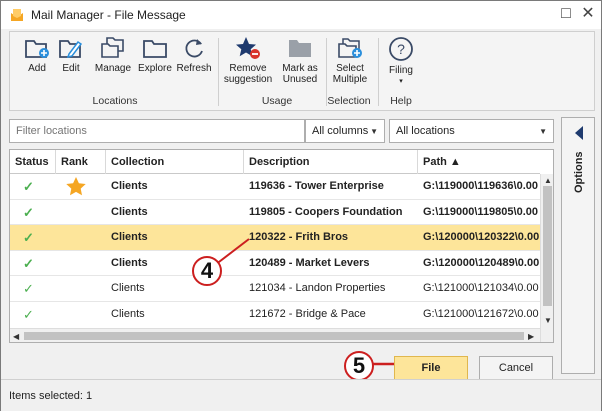  I want to click on description-cell: 121672 - Bridge & Pace, so click(307, 313).